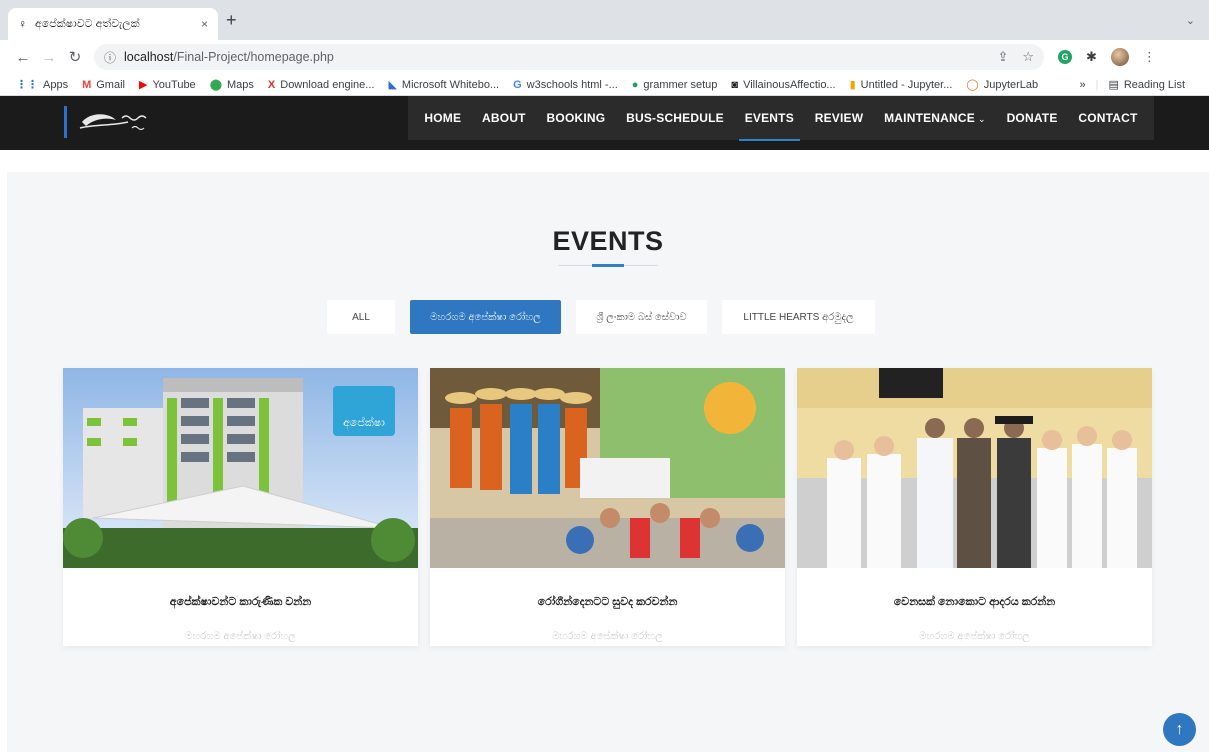  What do you see at coordinates (361, 317) in the screenshot?
I see `filter-button: ALL` at bounding box center [361, 317].